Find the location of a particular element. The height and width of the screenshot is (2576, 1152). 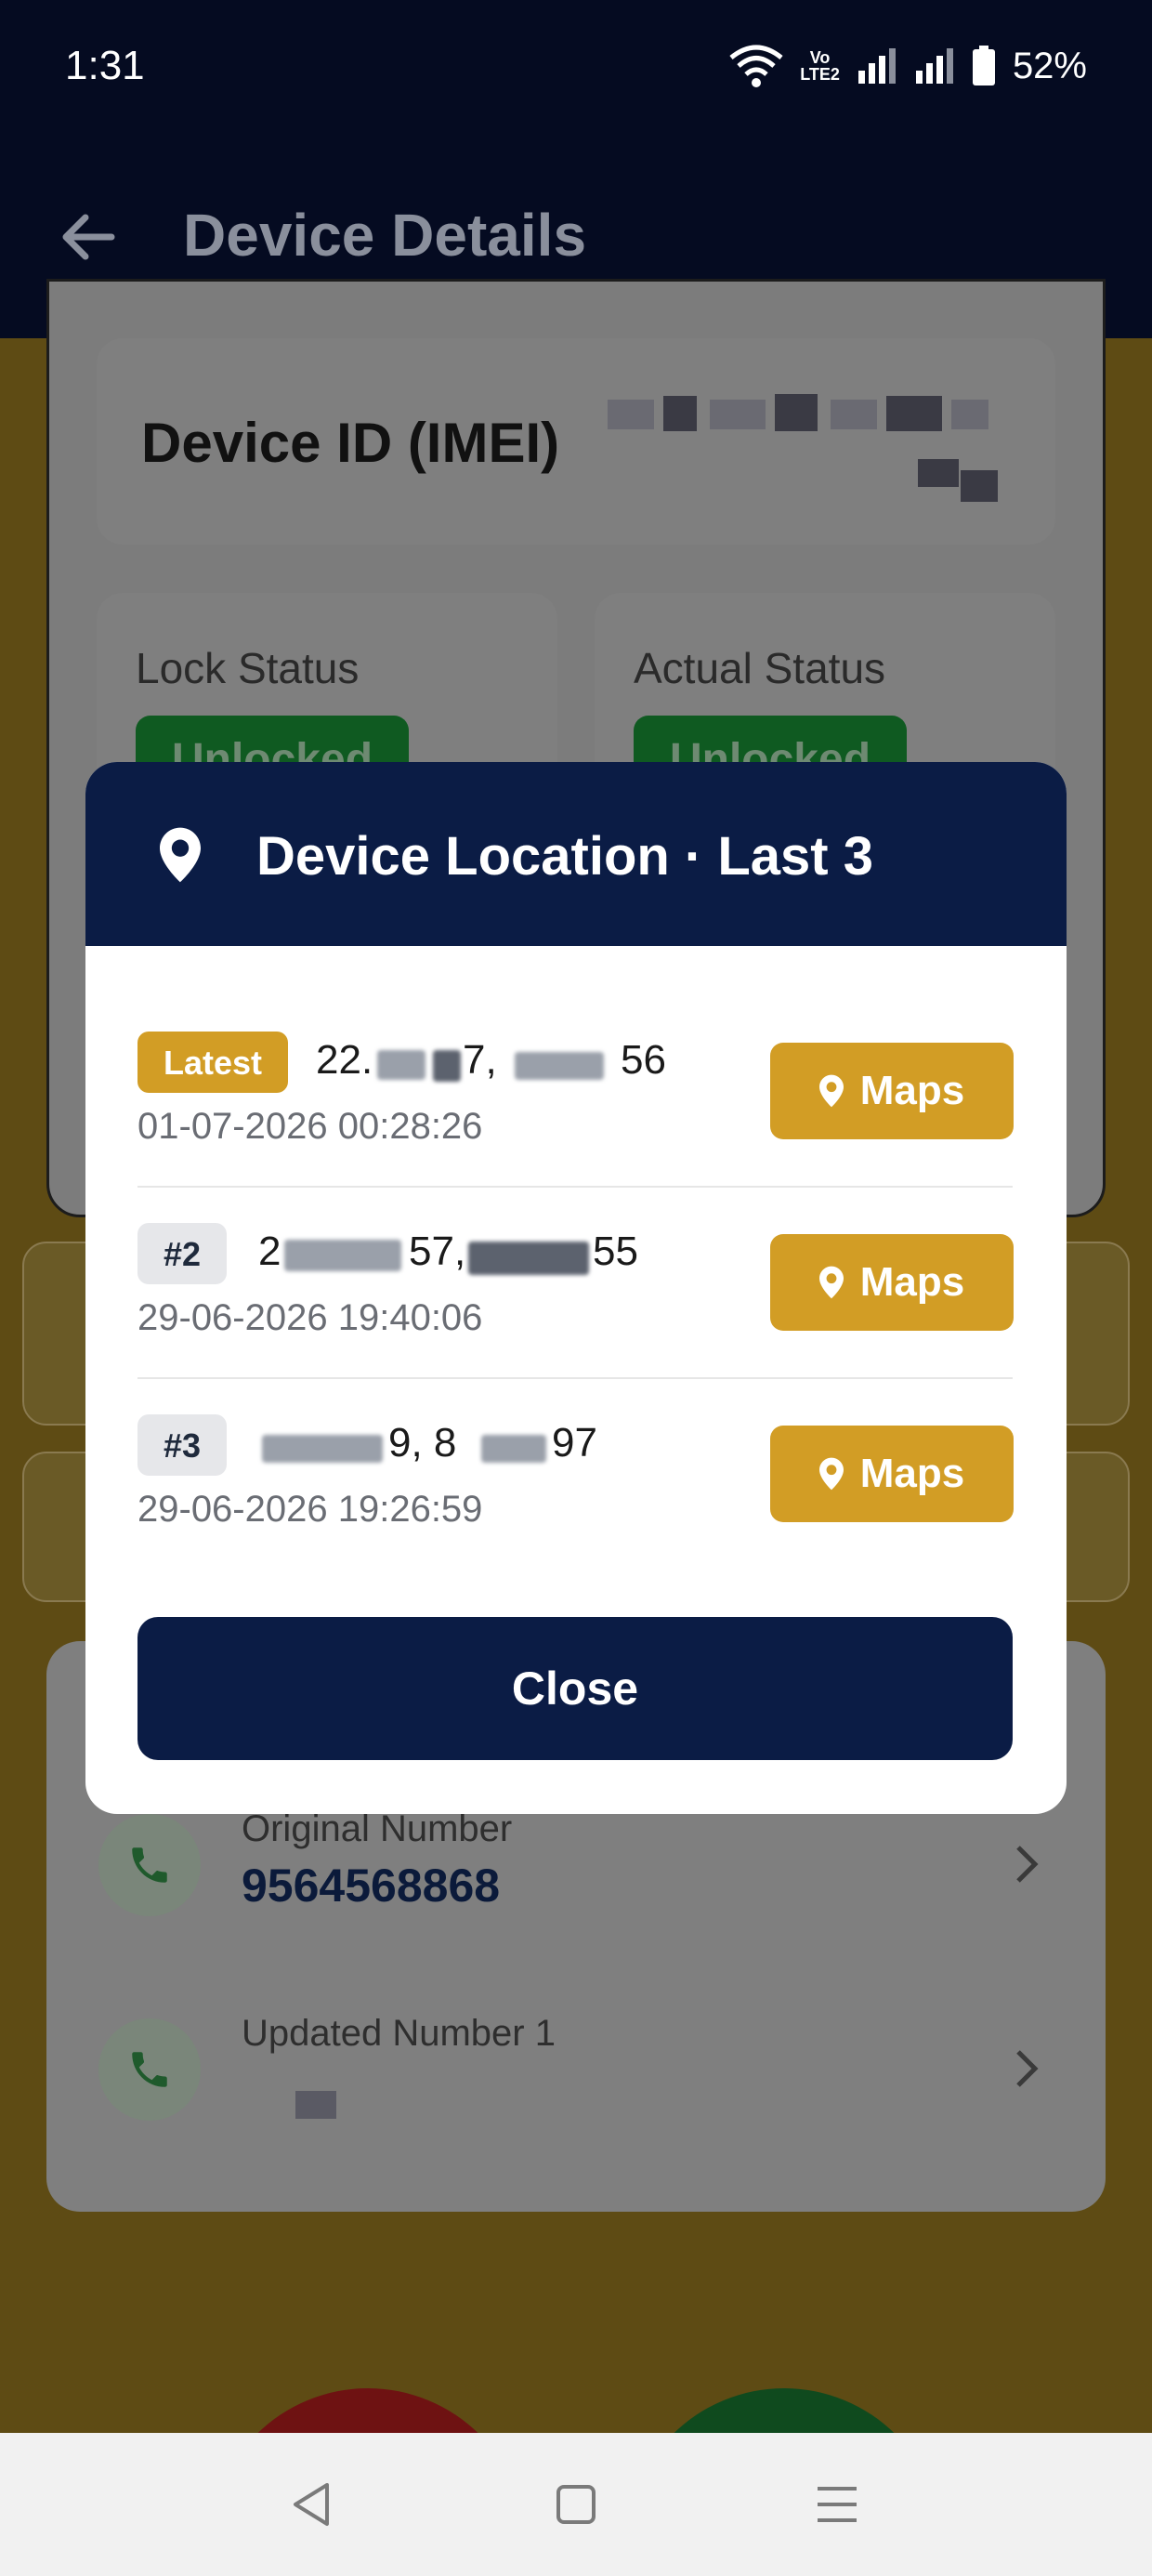

imei-value-redacted is located at coordinates (802, 447).